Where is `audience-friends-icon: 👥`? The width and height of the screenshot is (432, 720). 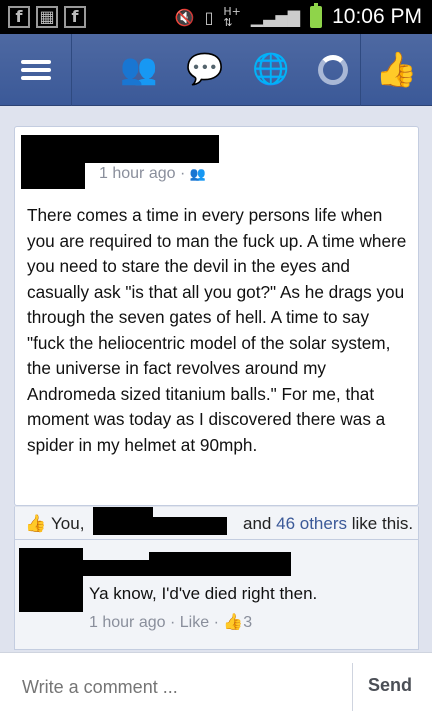
audience-friends-icon: 👥 is located at coordinates (197, 174).